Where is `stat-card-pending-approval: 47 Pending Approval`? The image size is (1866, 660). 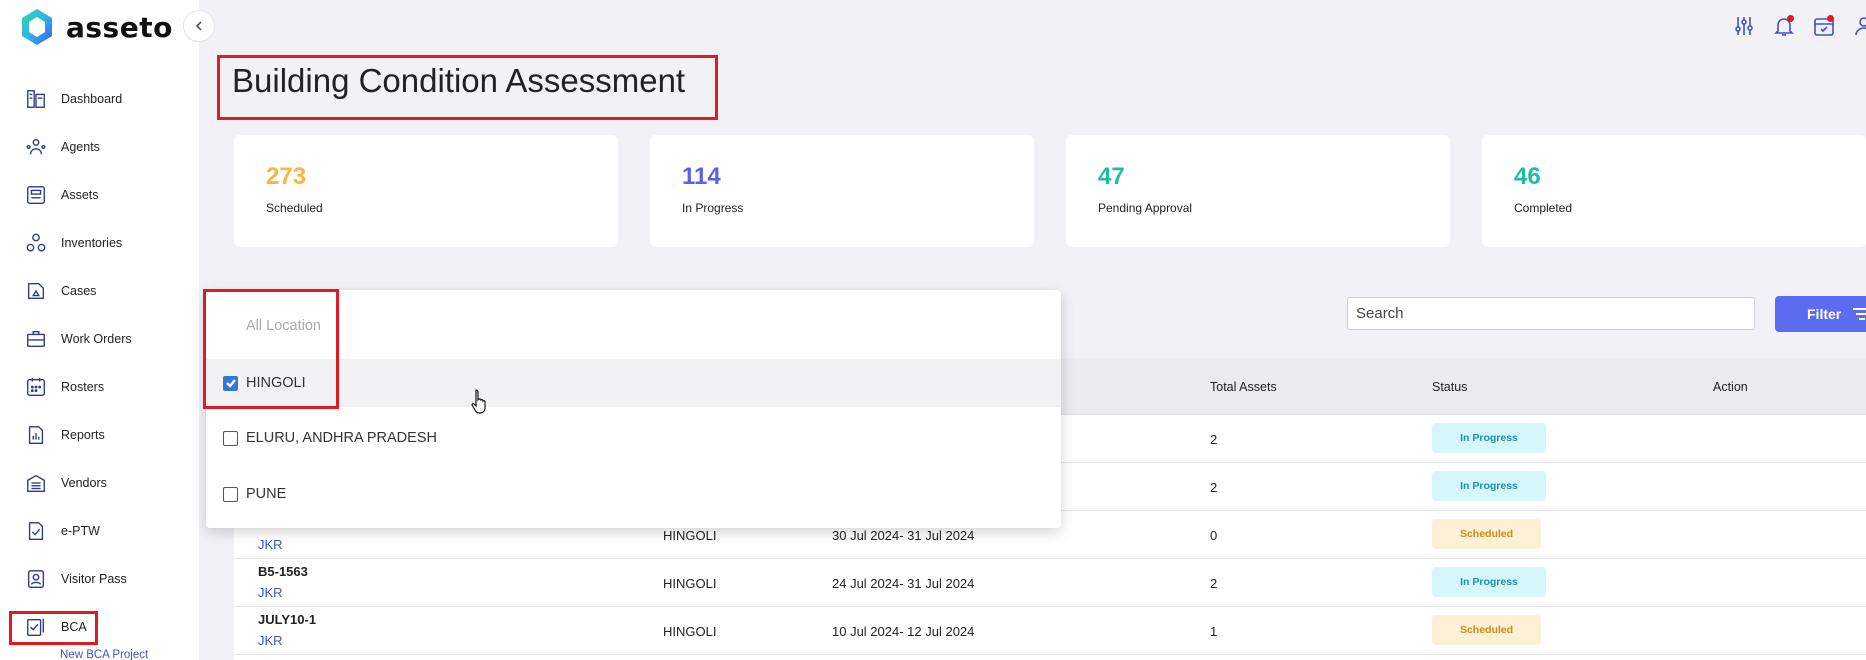 stat-card-pending-approval: 47 Pending Approval is located at coordinates (1258, 191).